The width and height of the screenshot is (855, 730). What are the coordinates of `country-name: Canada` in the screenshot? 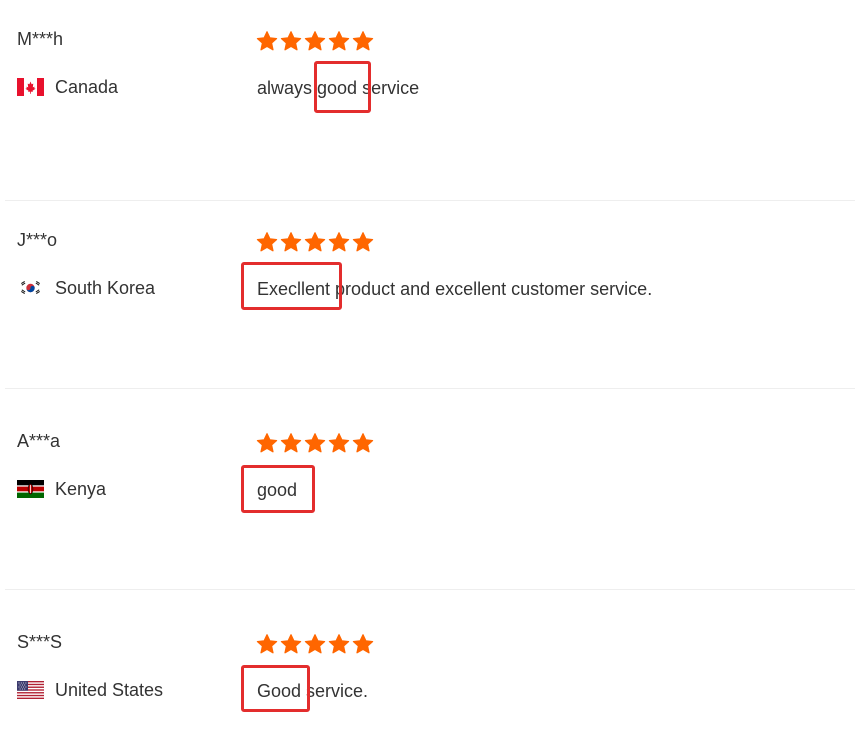 It's located at (87, 87).